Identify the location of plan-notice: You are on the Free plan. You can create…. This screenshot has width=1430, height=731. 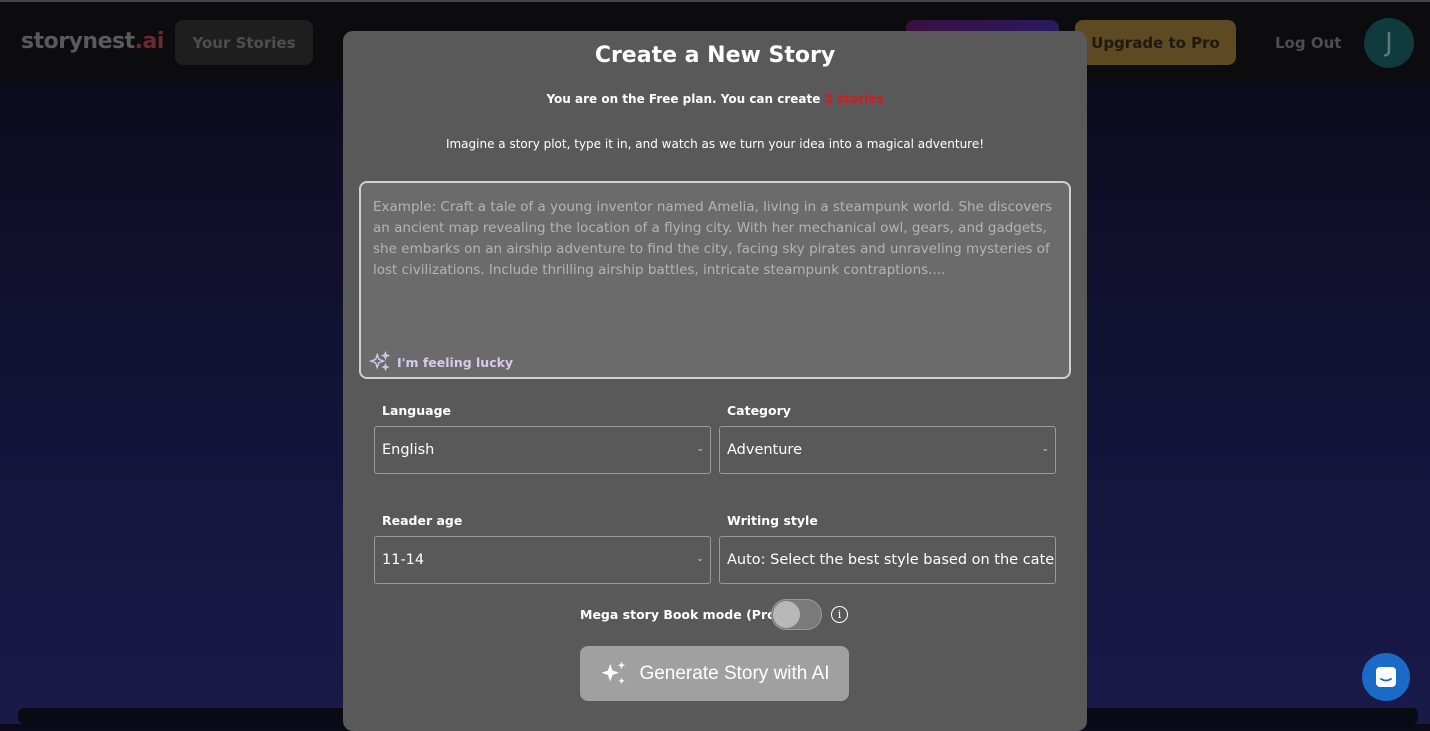
(715, 99).